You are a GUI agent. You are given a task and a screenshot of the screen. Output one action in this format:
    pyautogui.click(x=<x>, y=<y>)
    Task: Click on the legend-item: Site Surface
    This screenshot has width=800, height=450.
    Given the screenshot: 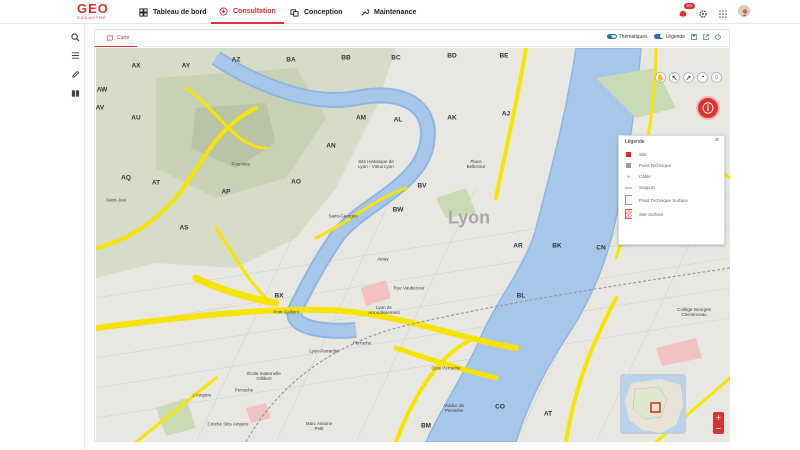 What is the action you would take?
    pyautogui.click(x=644, y=214)
    